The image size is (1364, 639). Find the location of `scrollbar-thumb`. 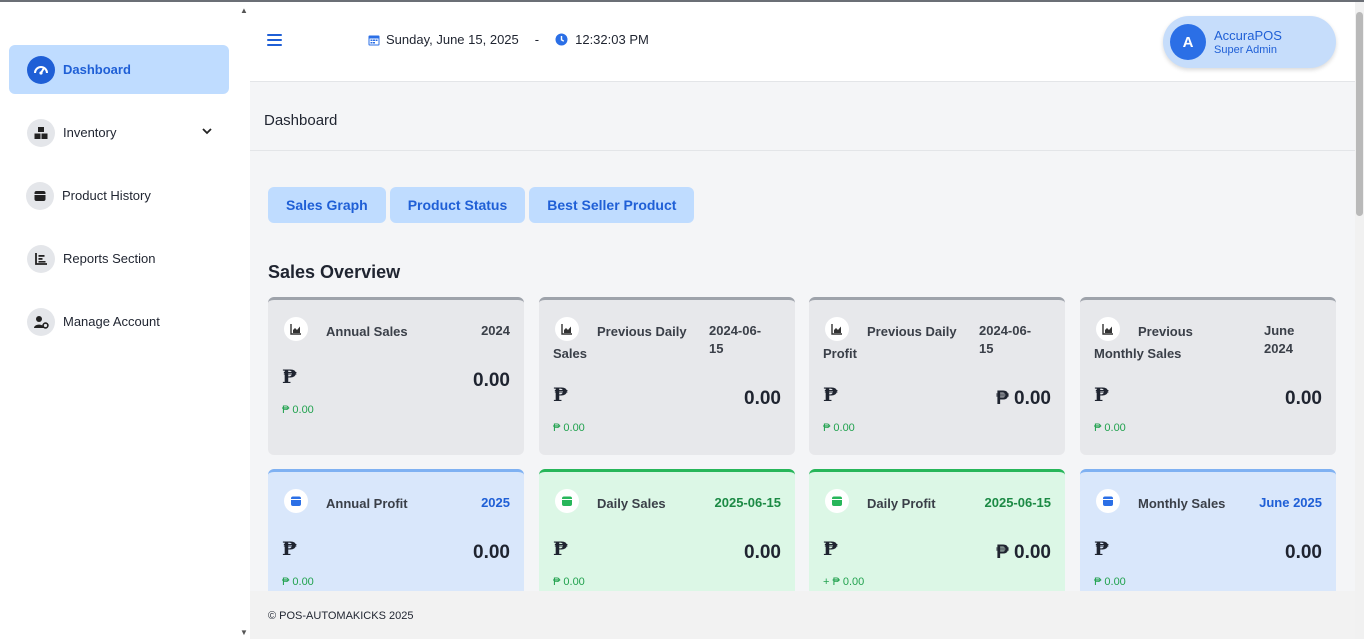

scrollbar-thumb is located at coordinates (1359, 114).